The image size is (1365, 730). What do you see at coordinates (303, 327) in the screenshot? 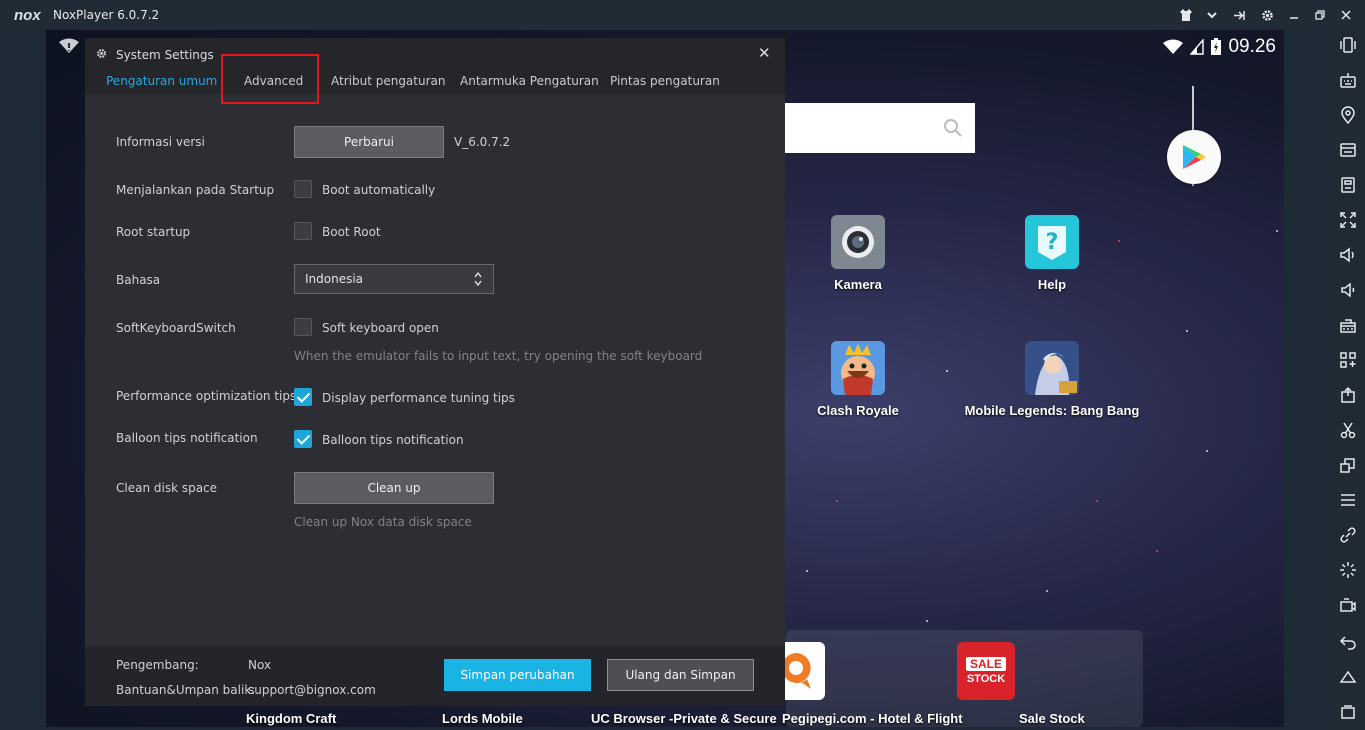
I see `soft-keyboard-checkbox` at bounding box center [303, 327].